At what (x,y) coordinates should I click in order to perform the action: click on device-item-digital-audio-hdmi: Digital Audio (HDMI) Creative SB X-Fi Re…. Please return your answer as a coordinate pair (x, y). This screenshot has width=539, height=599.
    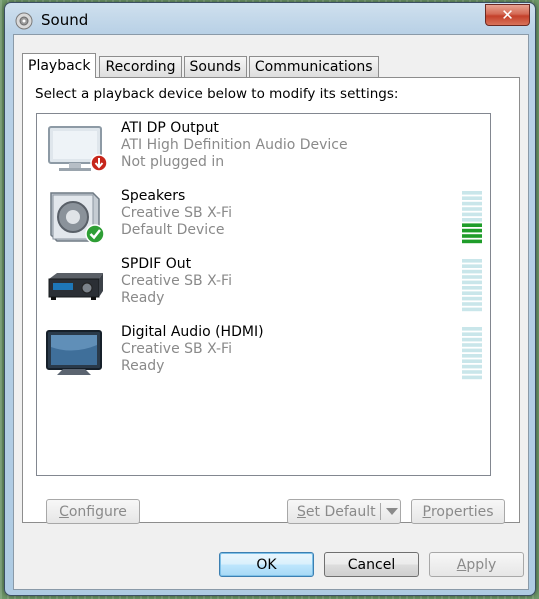
    Looking at the image, I should click on (263, 354).